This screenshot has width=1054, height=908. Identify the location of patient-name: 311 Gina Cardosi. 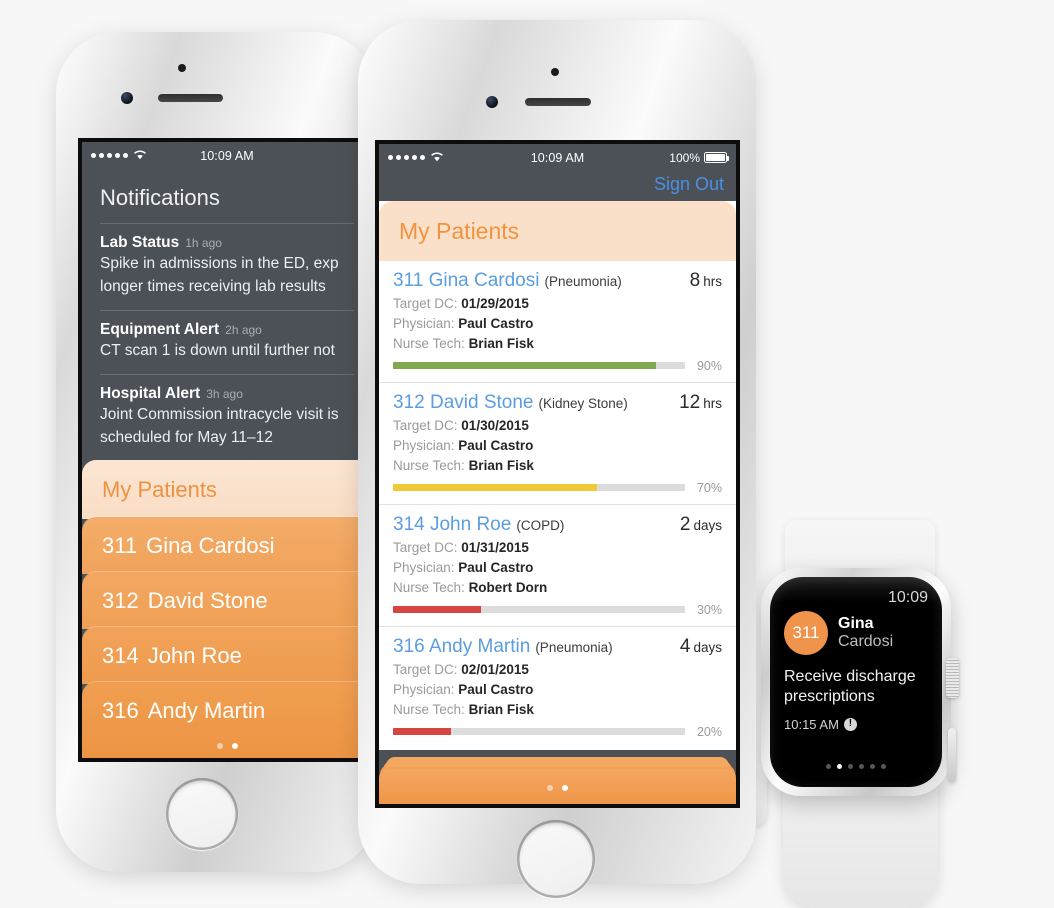
(466, 280).